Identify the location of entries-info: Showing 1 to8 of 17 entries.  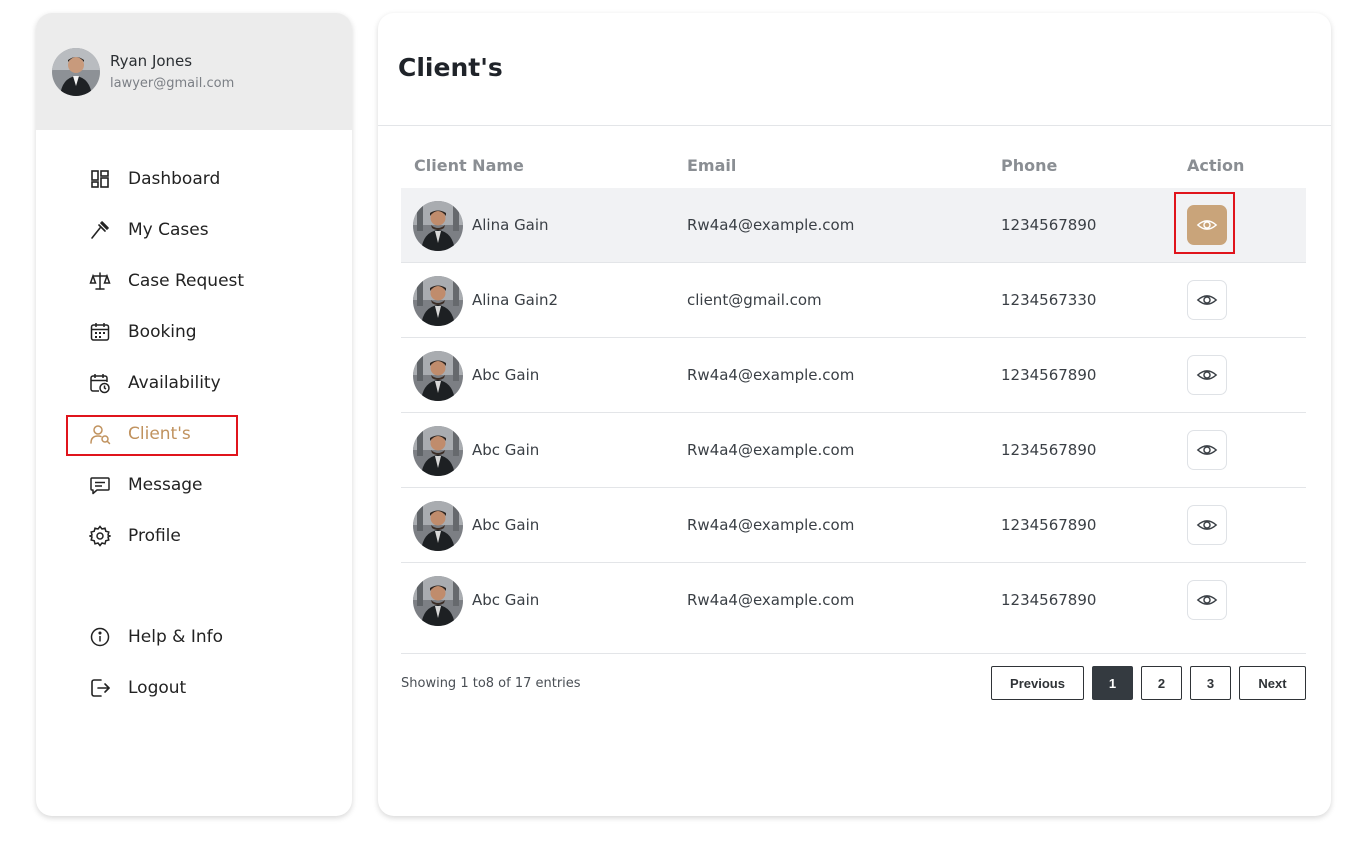
(491, 683).